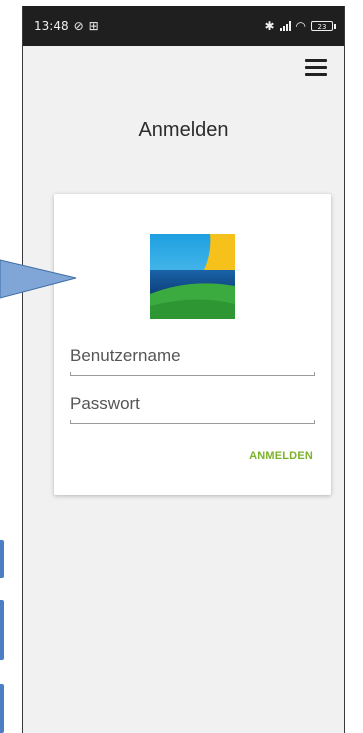 The height and width of the screenshot is (733, 363). I want to click on status-bar: 13:48 ⊘ ⊞ ✱ ◠ 23, so click(183, 26).